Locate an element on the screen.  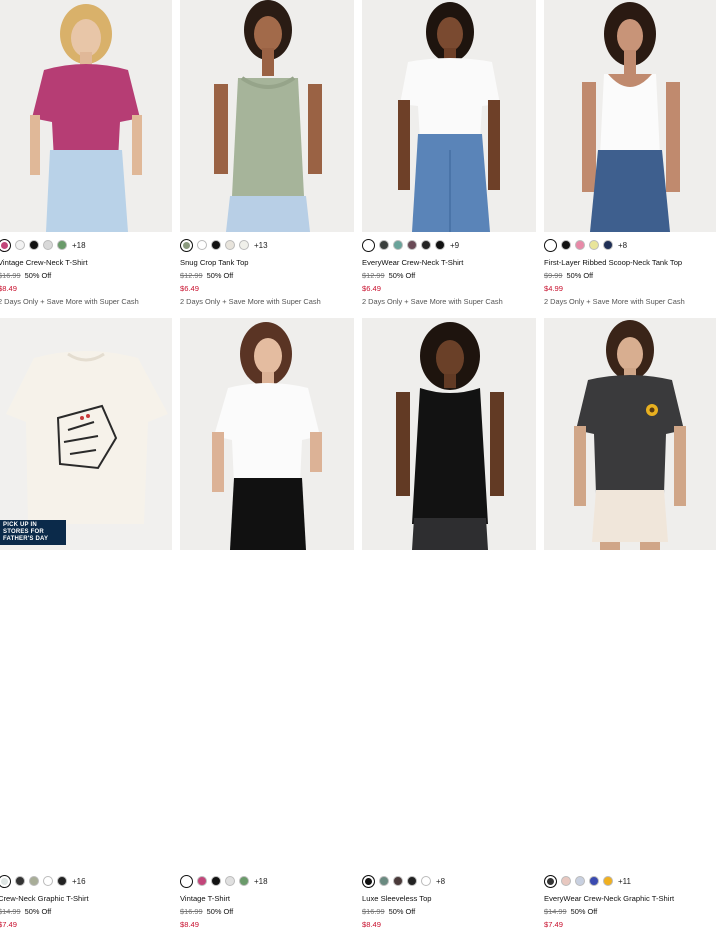
product-name: Snug Crop Tank Top is located at coordinates (214, 262).